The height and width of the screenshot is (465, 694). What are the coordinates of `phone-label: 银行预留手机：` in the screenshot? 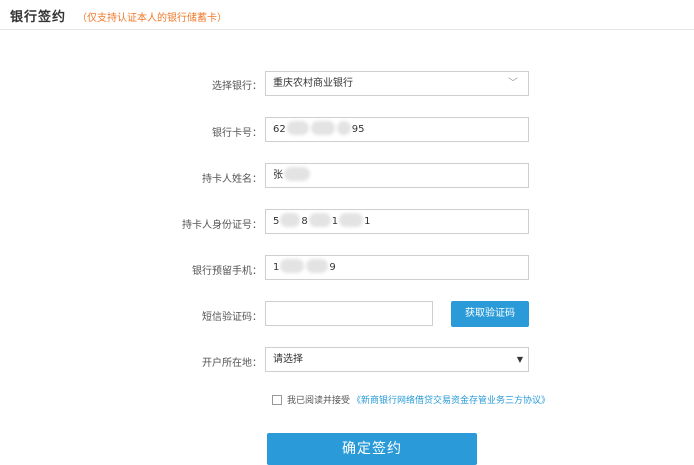 It's located at (227, 271).